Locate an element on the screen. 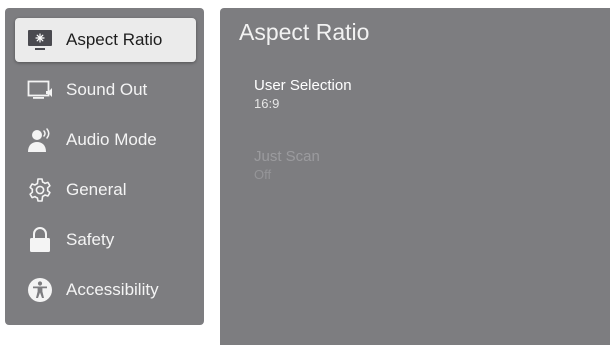  menu-item-label: General is located at coordinates (96, 189).